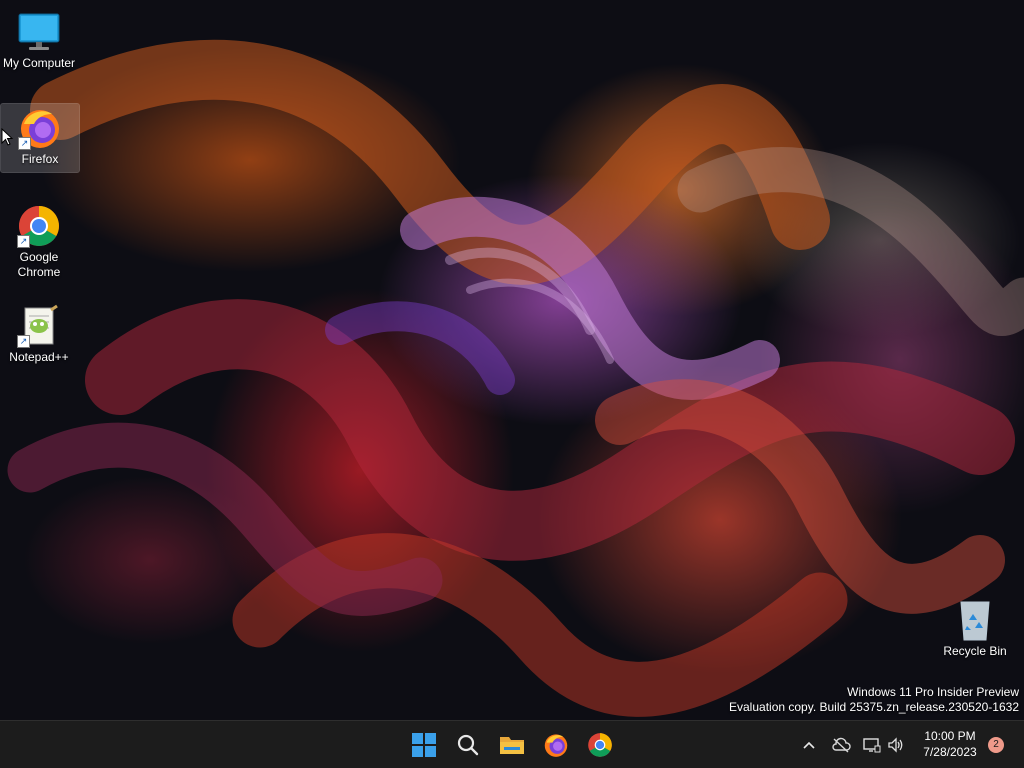  I want to click on firefox-icon, so click(556, 745).